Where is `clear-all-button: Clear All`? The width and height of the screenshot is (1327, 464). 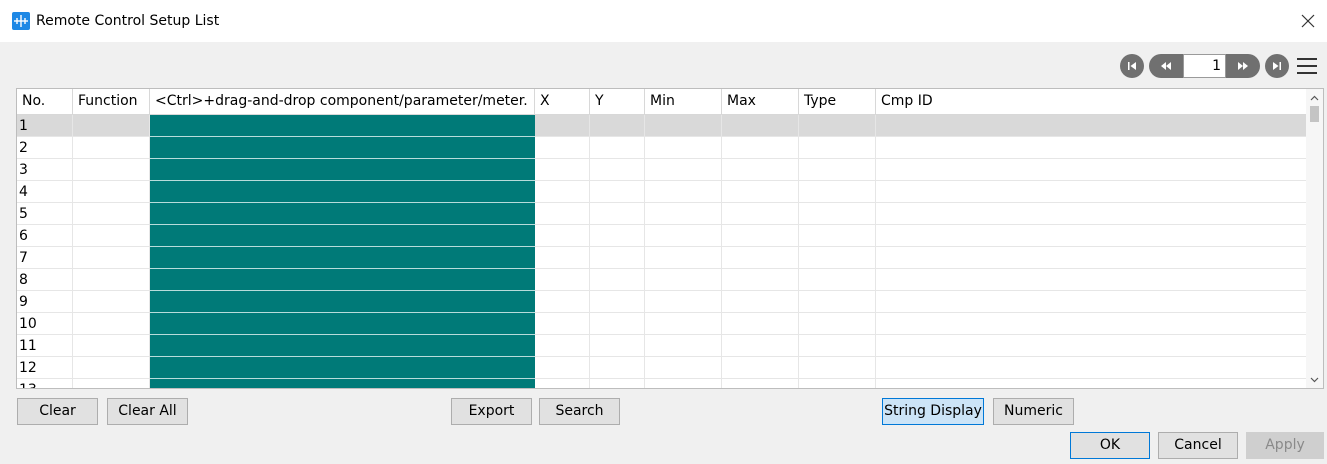
clear-all-button: Clear All is located at coordinates (147, 411).